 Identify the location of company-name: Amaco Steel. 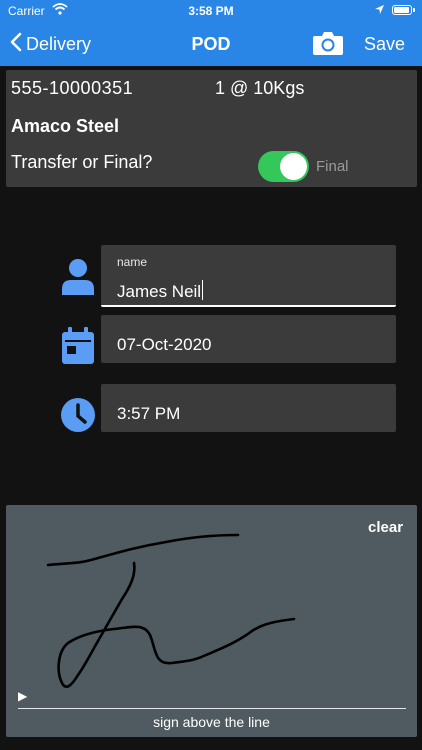
(65, 126).